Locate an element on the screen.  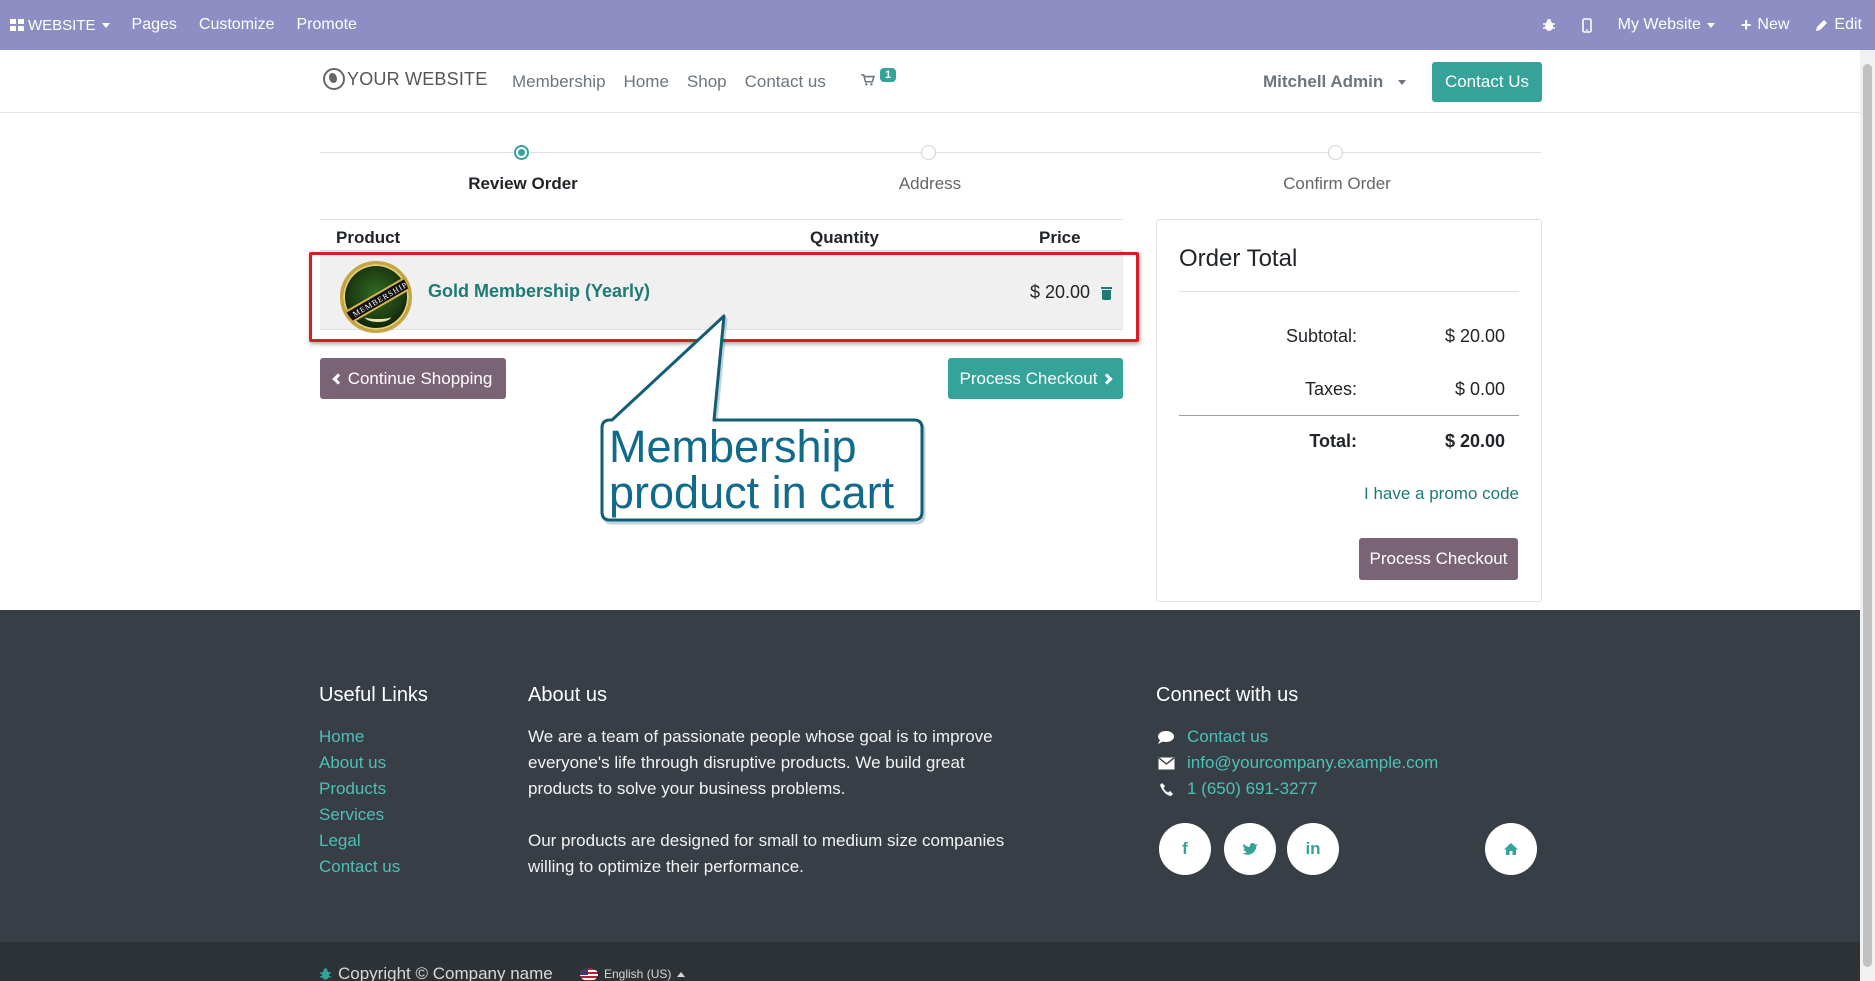
connect-email-link: info@yourcompany.example.com is located at coordinates (1312, 763).